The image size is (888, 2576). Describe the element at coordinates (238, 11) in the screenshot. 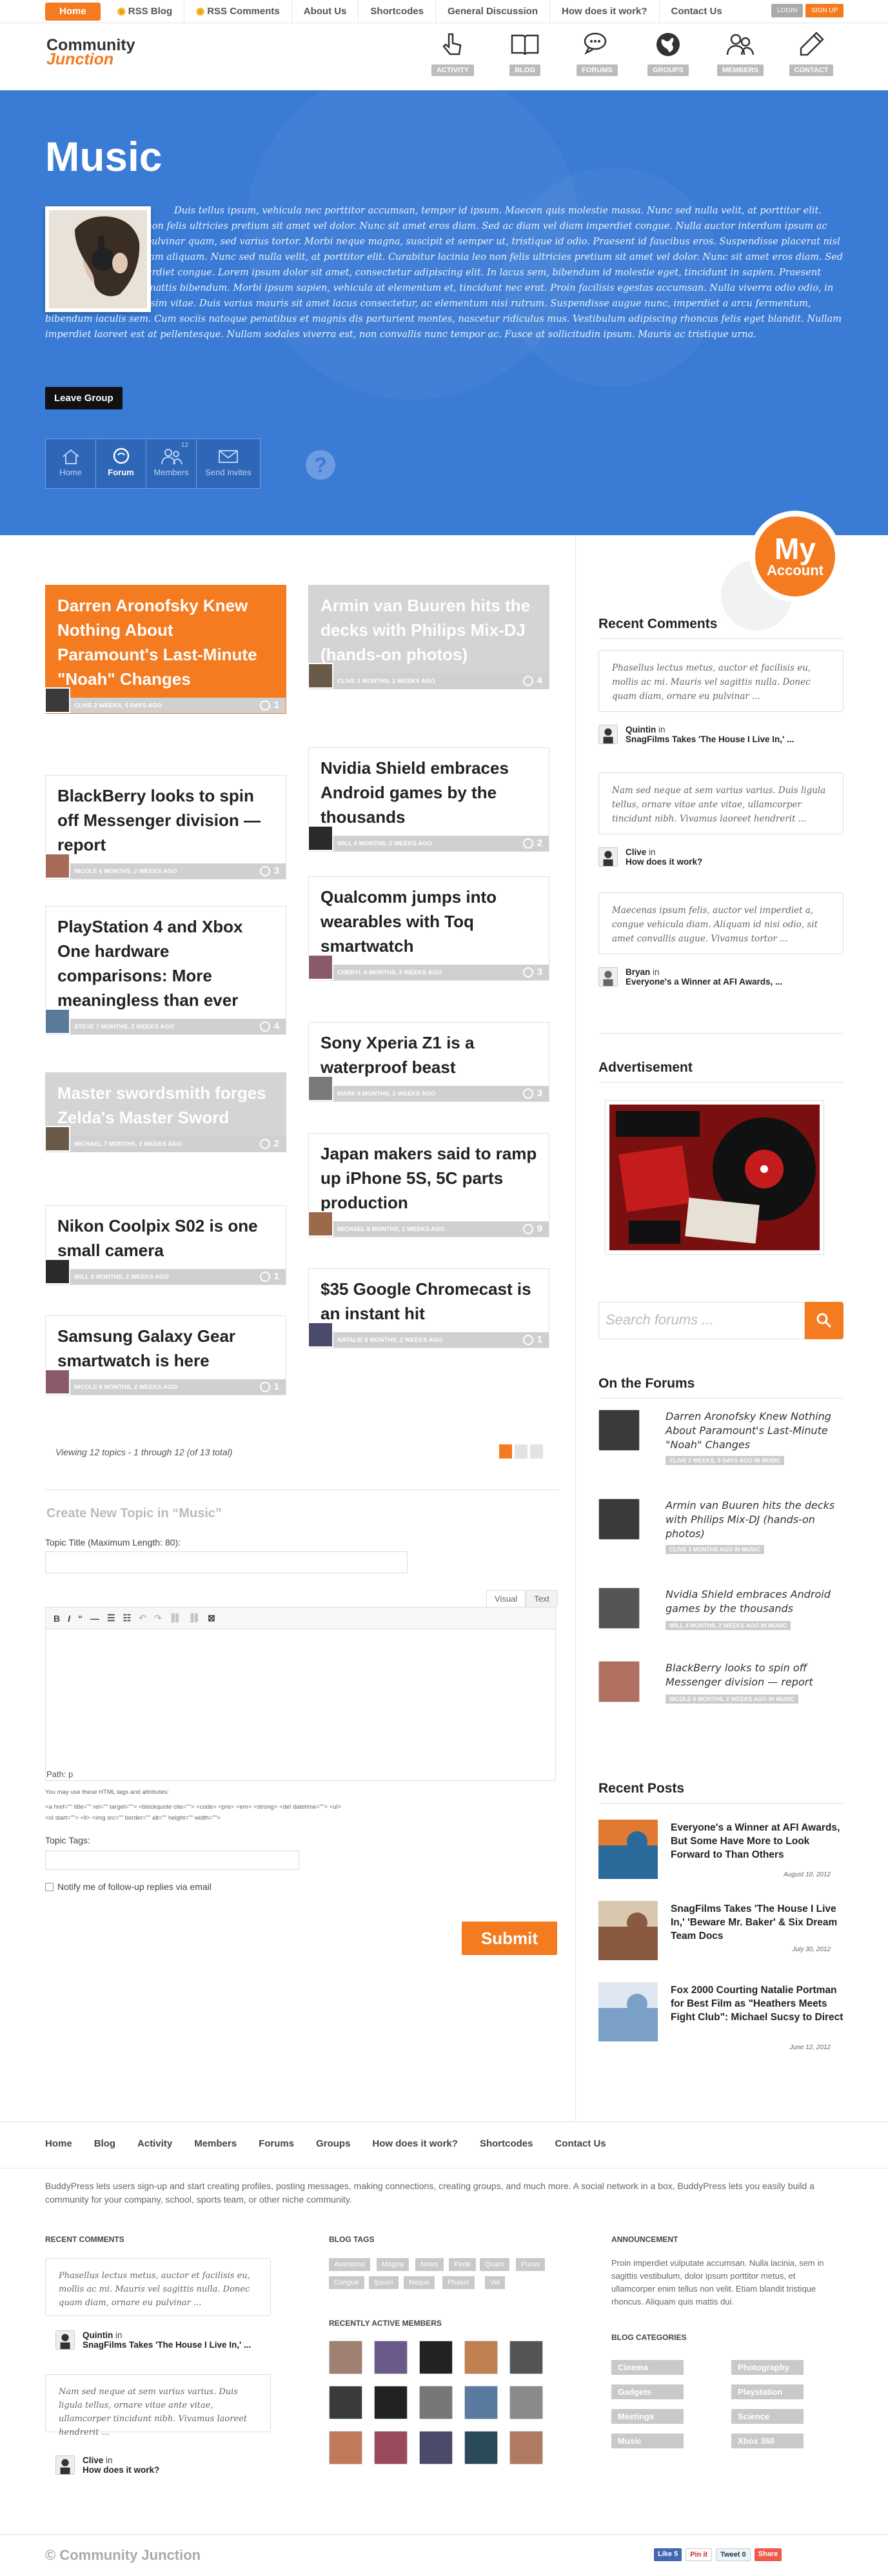

I see `top-nav-rss-comments: ◉ RSS Comments` at that location.